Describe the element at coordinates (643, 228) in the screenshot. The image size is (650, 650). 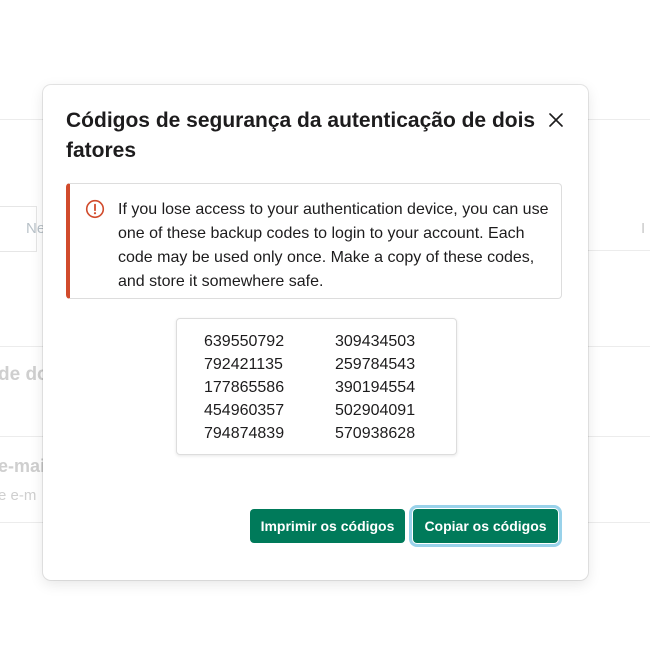
I see `background-right-label: I` at that location.